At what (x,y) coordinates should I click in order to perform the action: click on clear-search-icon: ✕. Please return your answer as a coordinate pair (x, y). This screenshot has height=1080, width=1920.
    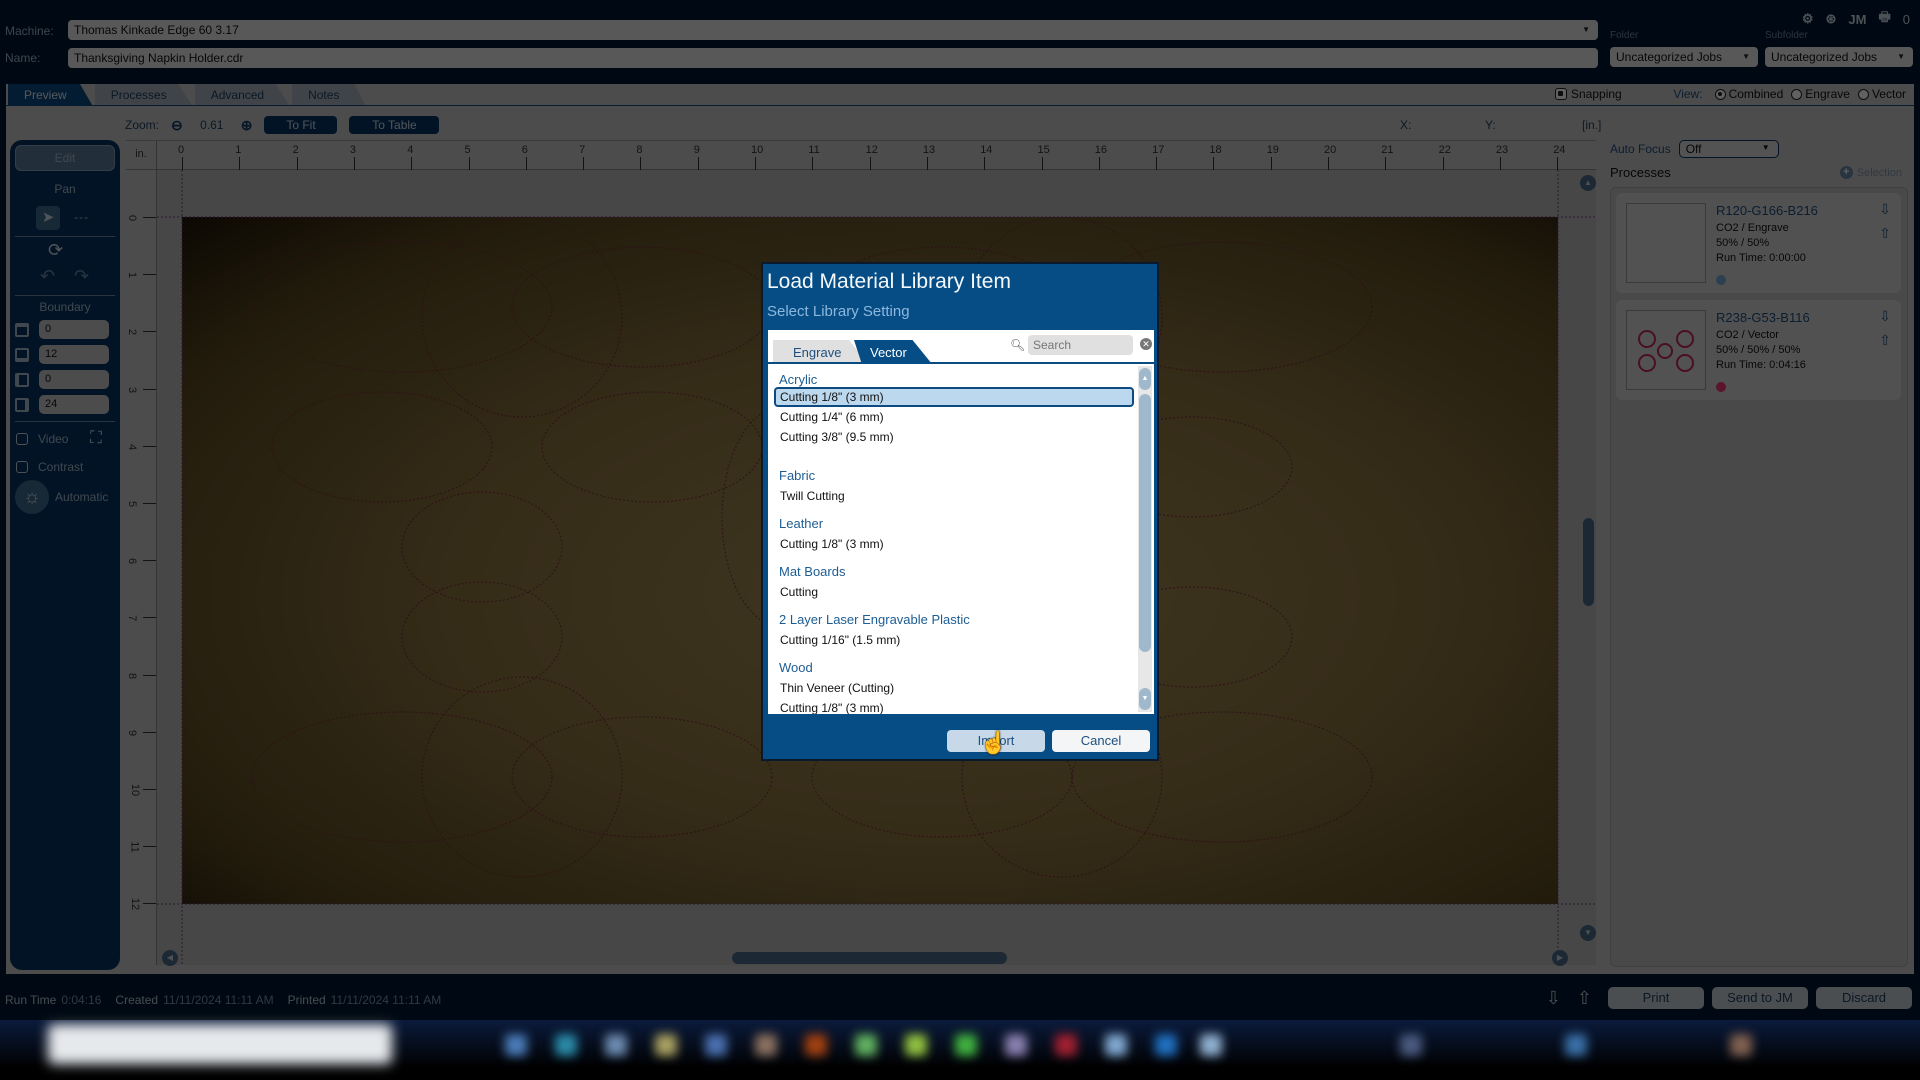
    Looking at the image, I should click on (1146, 344).